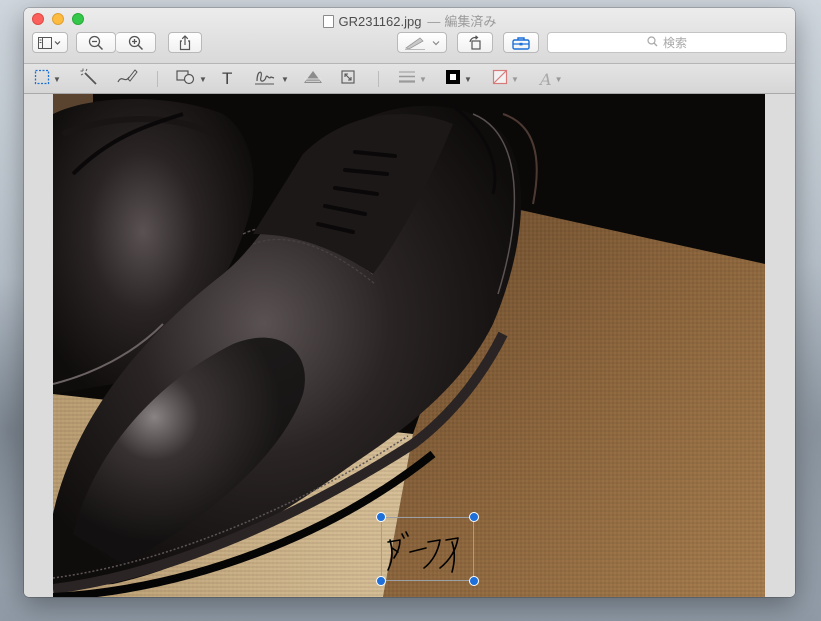 This screenshot has width=821, height=621. I want to click on line-style-icon, so click(407, 79).